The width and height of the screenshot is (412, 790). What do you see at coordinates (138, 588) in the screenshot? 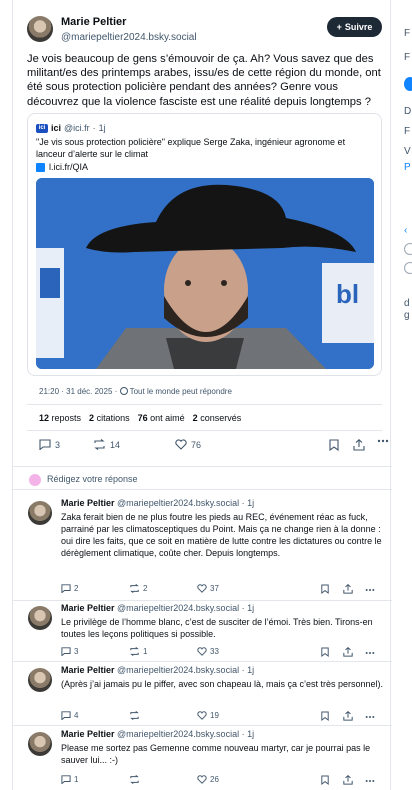
I see `repost-button: 2` at bounding box center [138, 588].